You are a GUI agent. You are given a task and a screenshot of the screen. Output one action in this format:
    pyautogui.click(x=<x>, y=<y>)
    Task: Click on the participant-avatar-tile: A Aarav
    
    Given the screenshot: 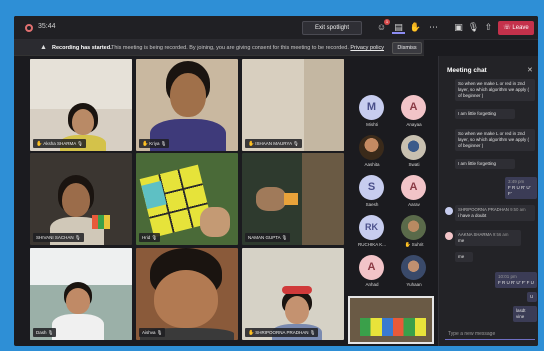 What is the action you would take?
    pyautogui.click(x=414, y=192)
    